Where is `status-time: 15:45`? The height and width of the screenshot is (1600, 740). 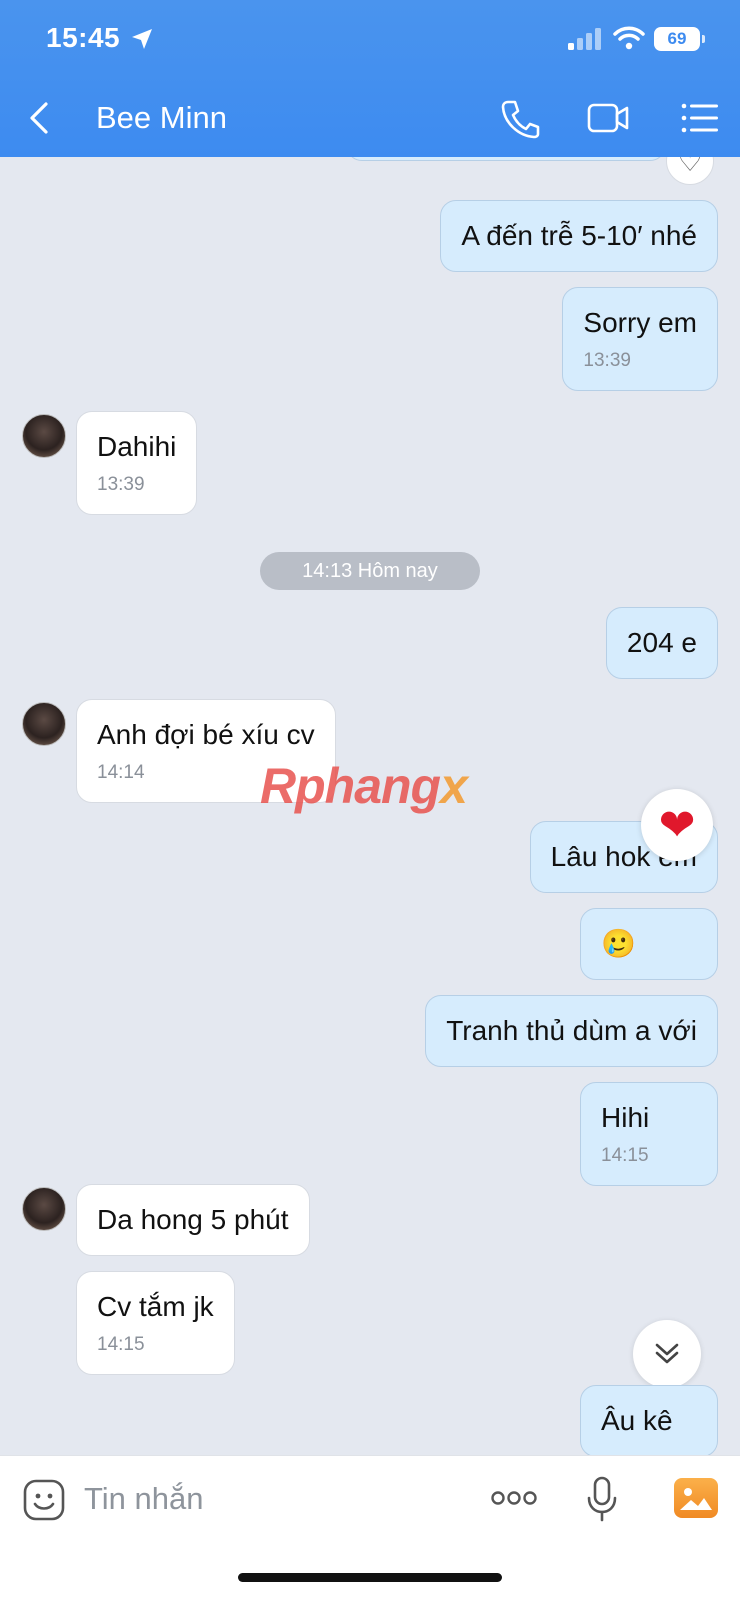 status-time: 15:45 is located at coordinates (83, 37).